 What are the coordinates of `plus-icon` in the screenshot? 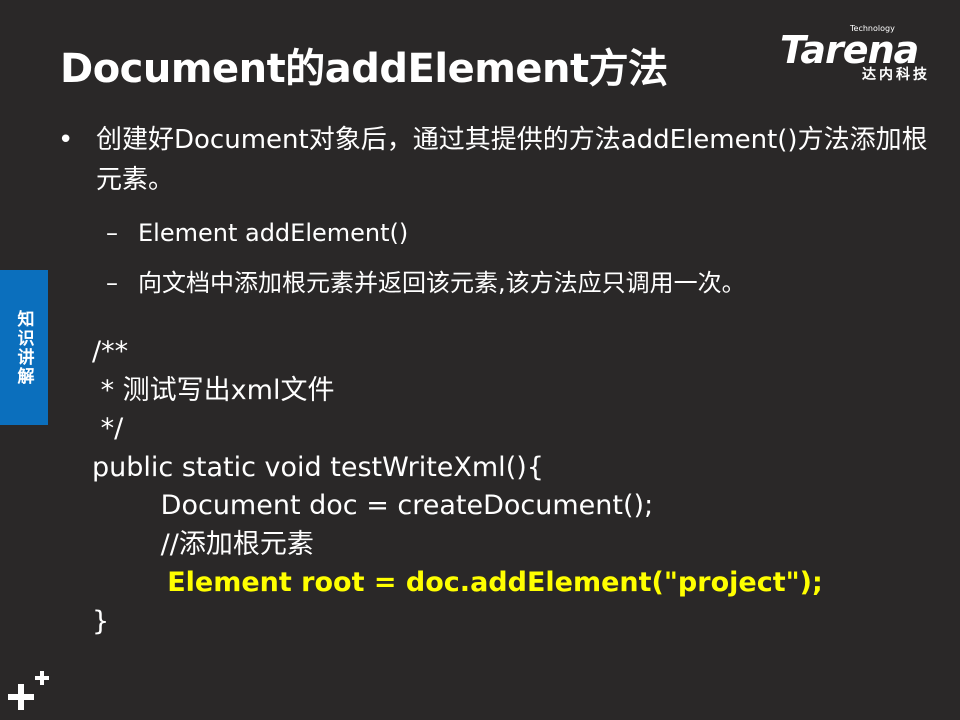 It's located at (28, 690).